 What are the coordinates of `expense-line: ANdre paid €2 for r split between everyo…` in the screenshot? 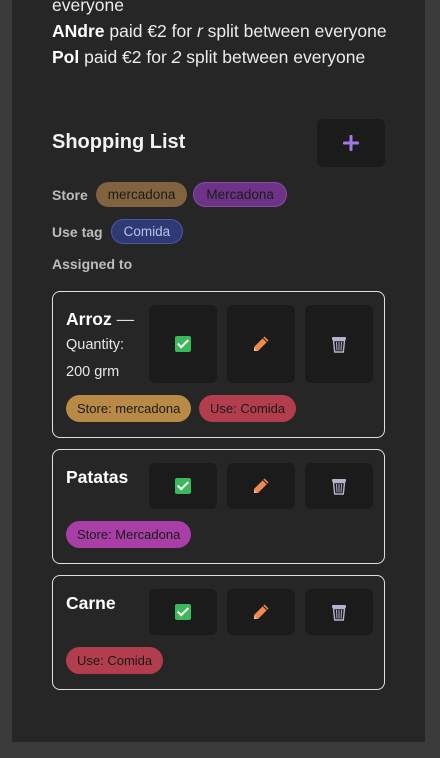 It's located at (219, 31).